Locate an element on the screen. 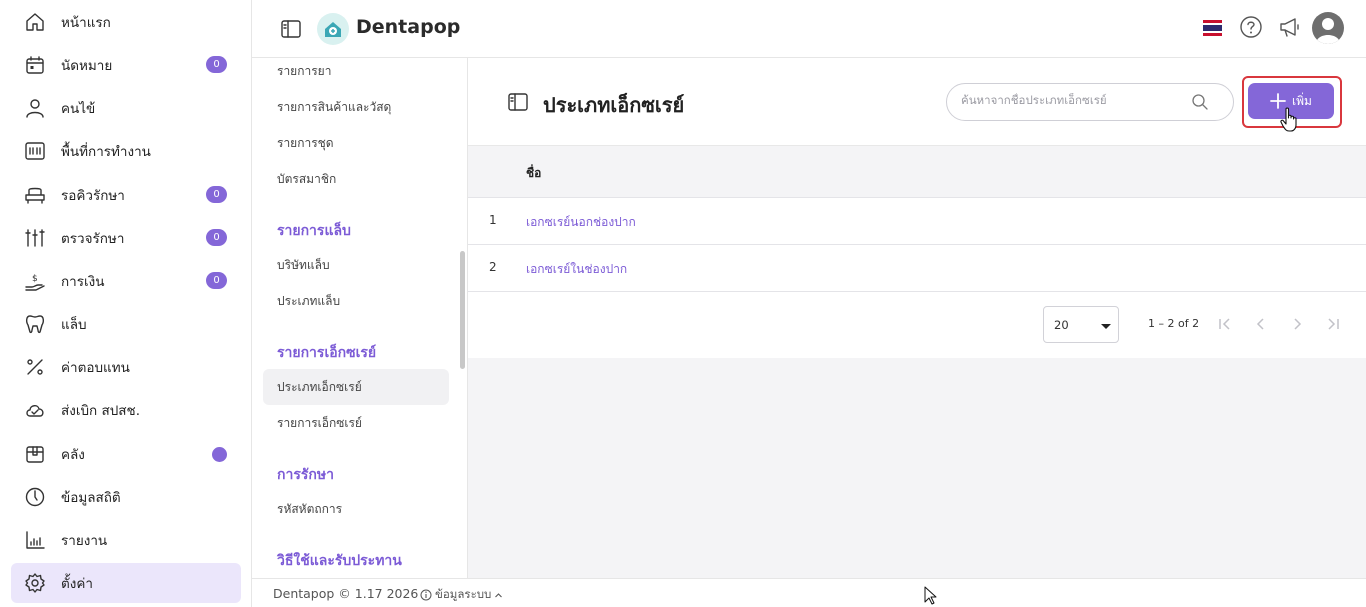  nav-label: ข้อมูลสถิติ is located at coordinates (91, 498).